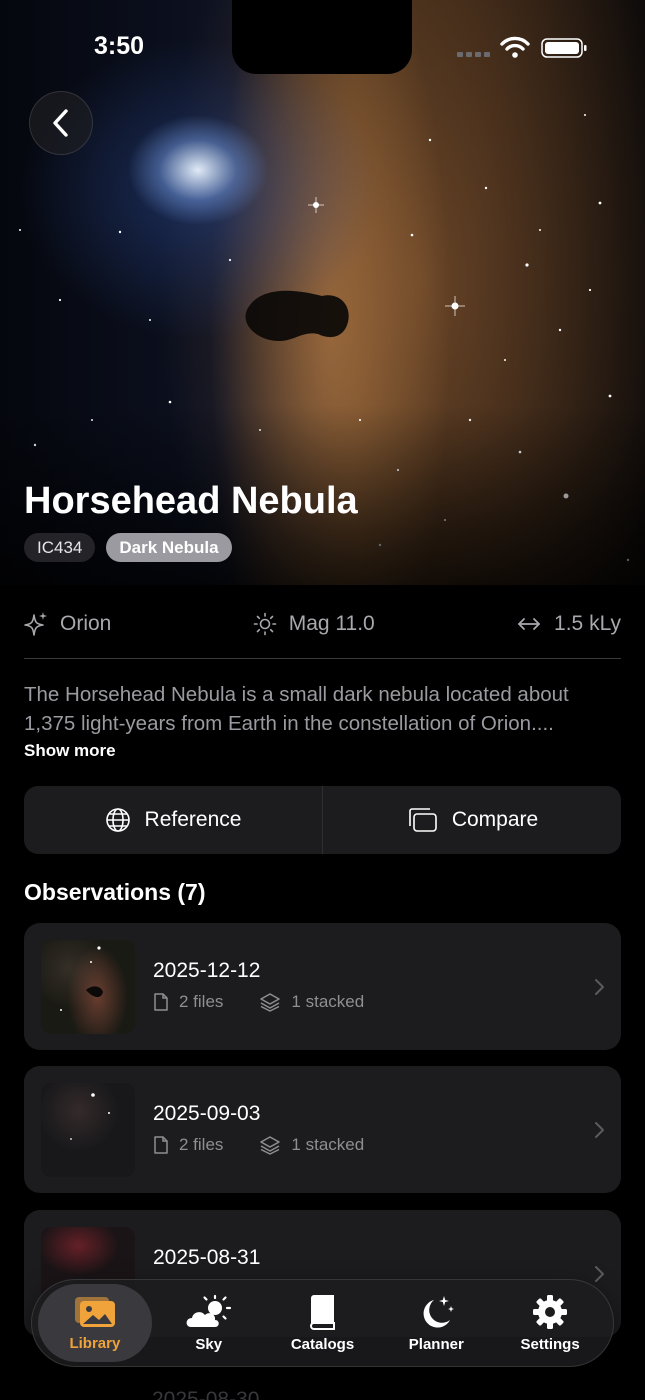 This screenshot has height=1400, width=645. Describe the element at coordinates (119, 46) in the screenshot. I see `status-time: 3:50` at that location.